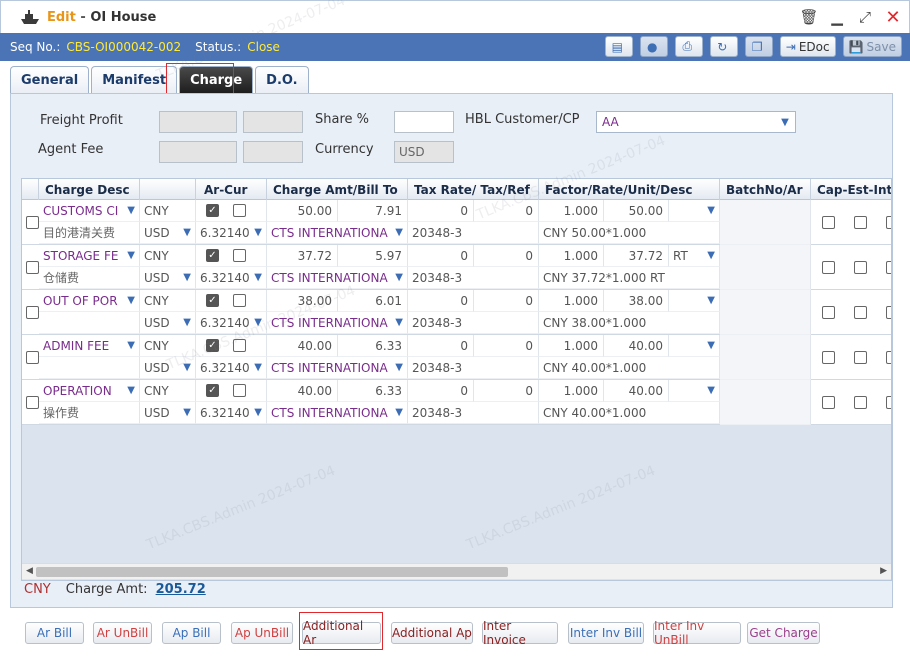  Describe the element at coordinates (216, 80) in the screenshot. I see `tab-charge: Charge` at that location.